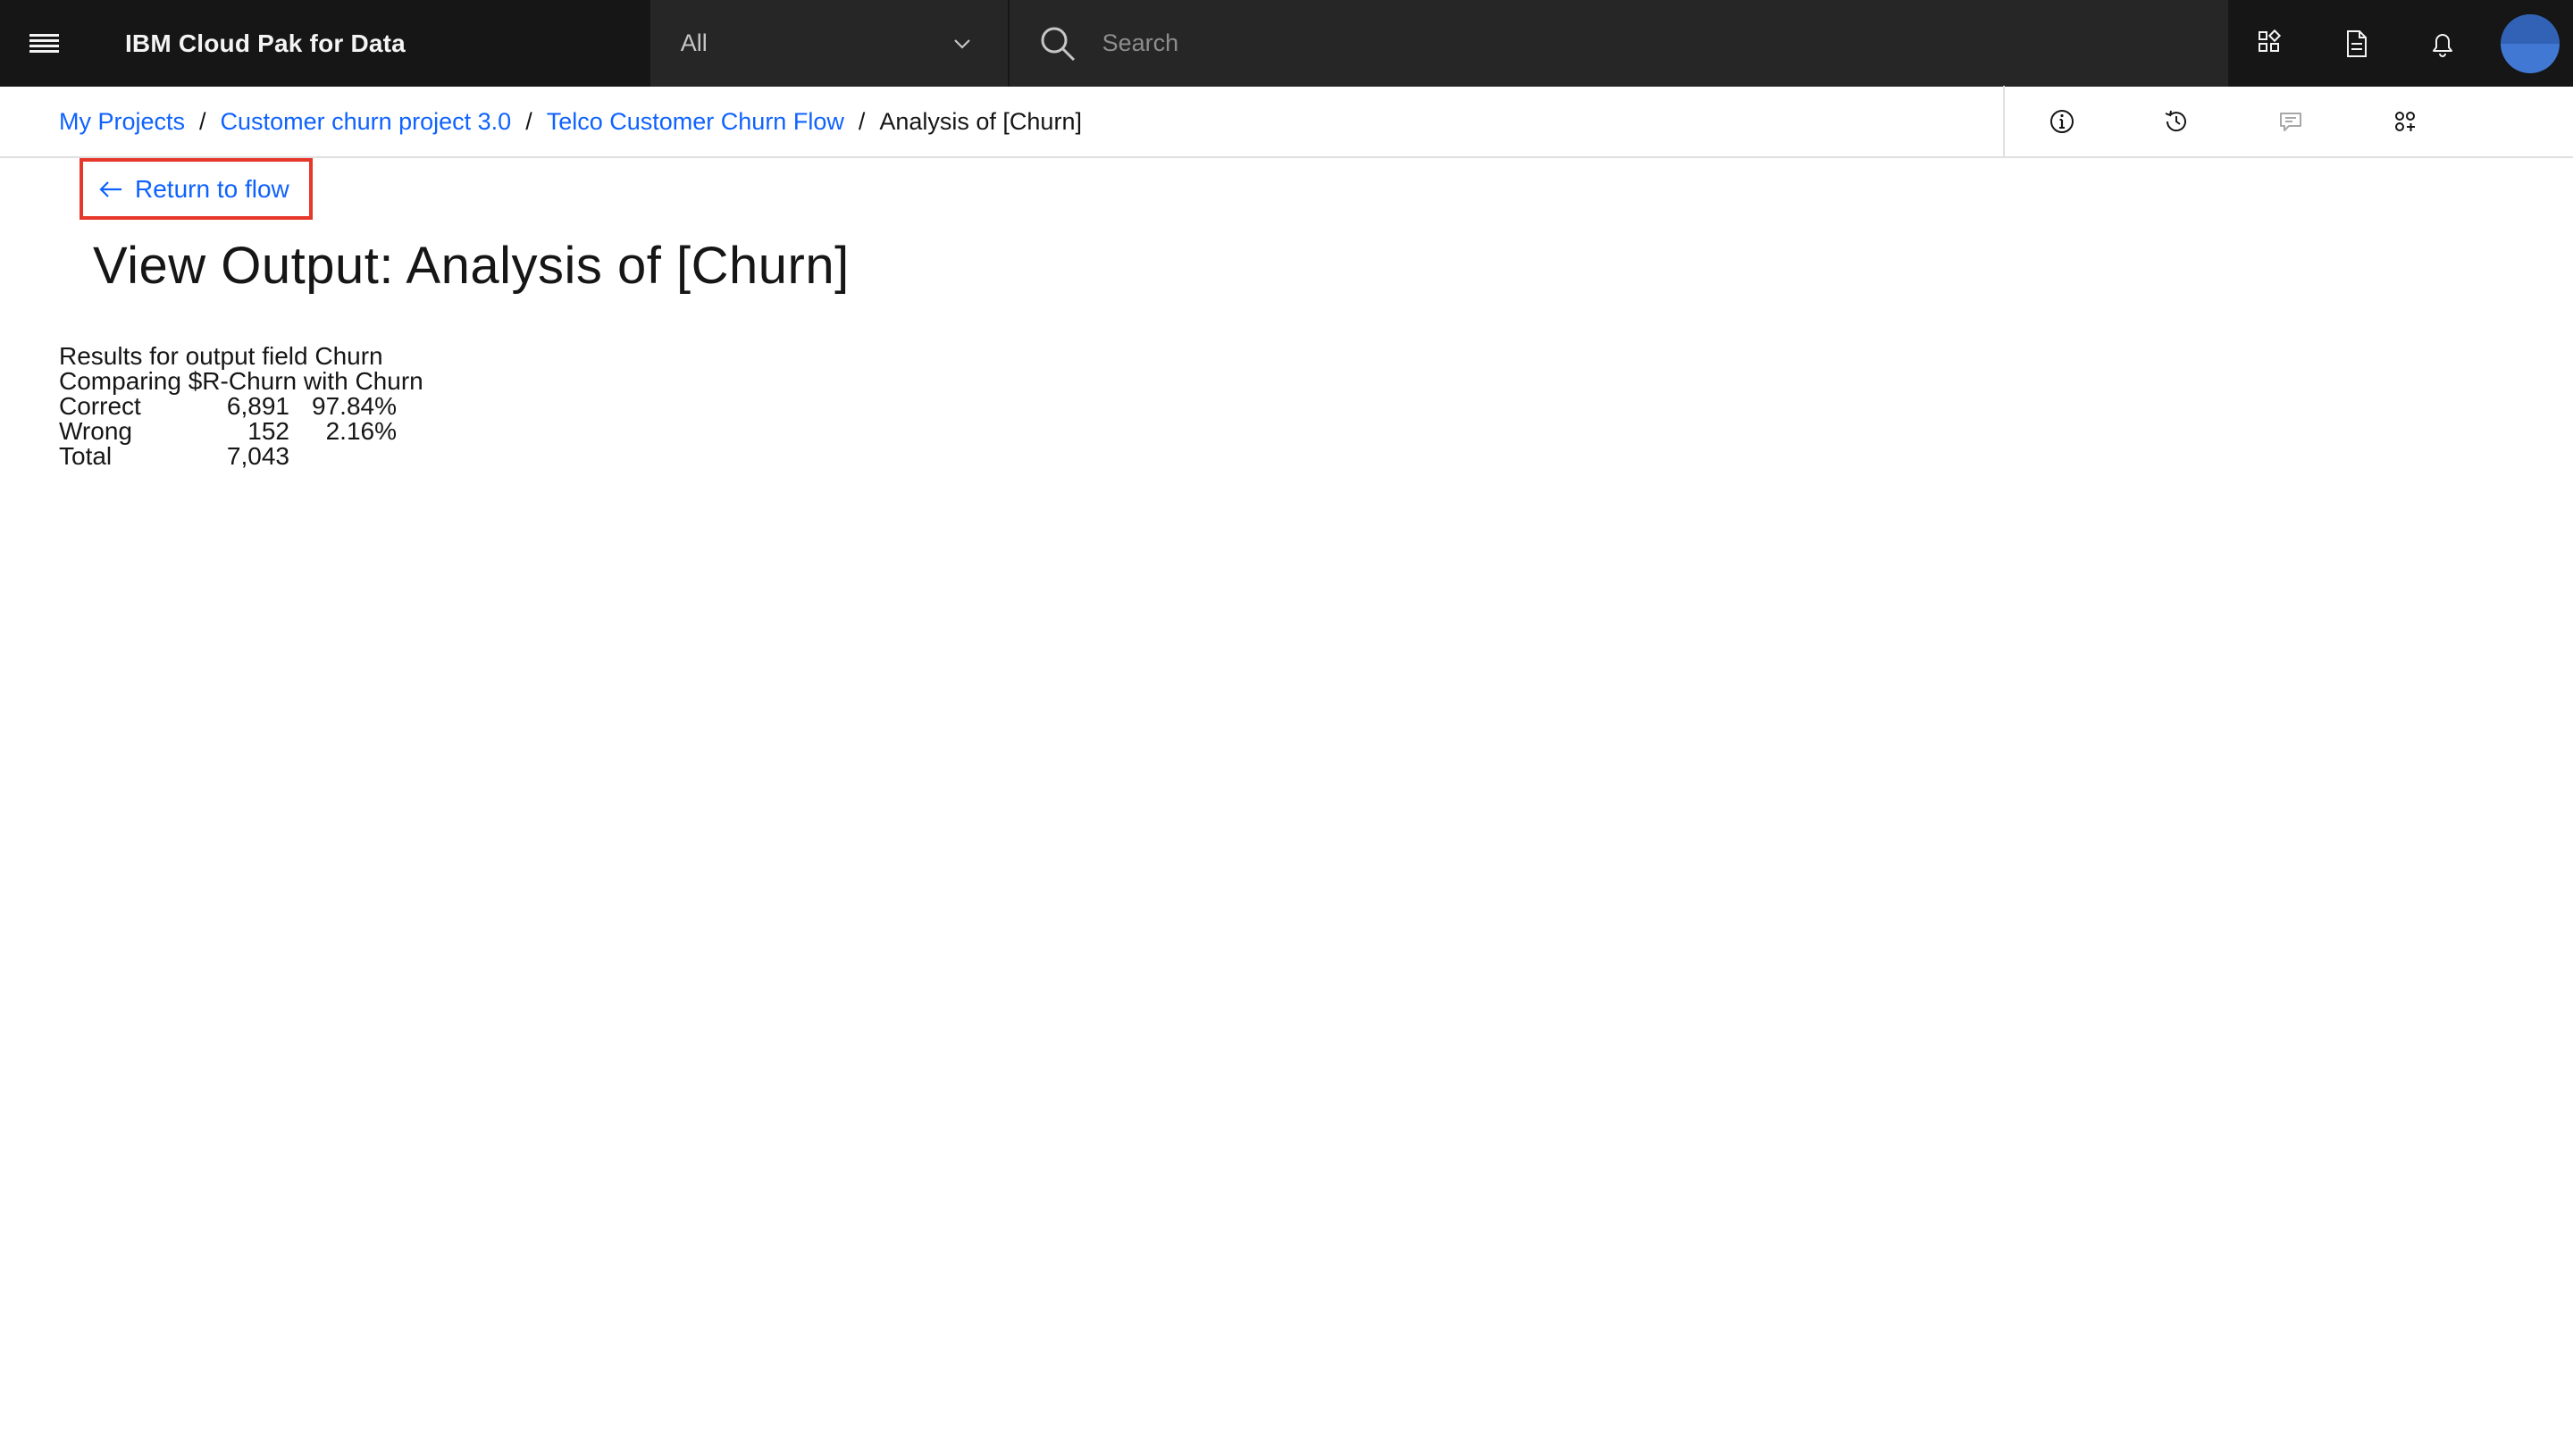 Image resolution: width=2573 pixels, height=1456 pixels. I want to click on brand-name: IBM Cloud Pak for Data, so click(265, 43).